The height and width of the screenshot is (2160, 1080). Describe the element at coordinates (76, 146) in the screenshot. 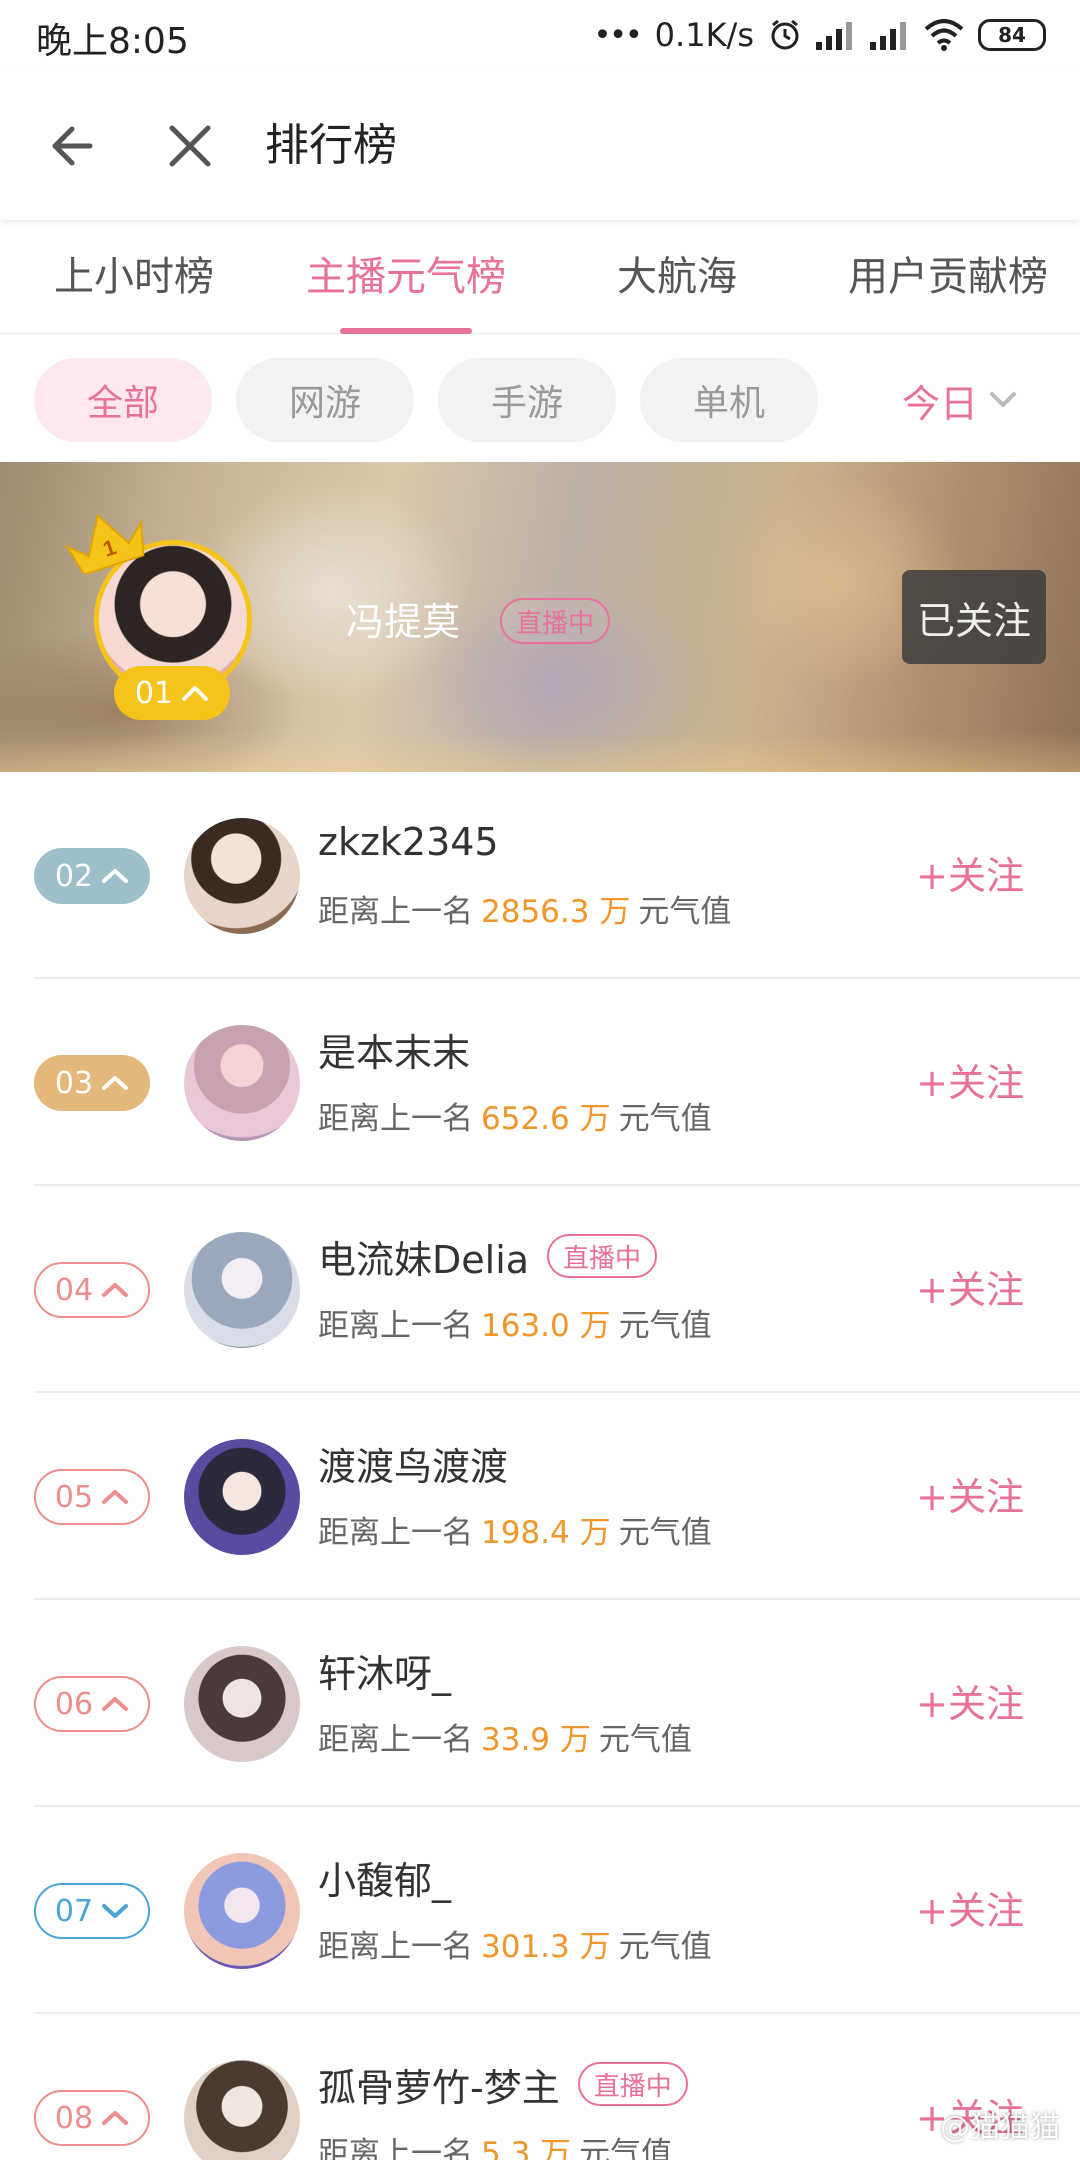

I see `back-arrow-icon` at that location.